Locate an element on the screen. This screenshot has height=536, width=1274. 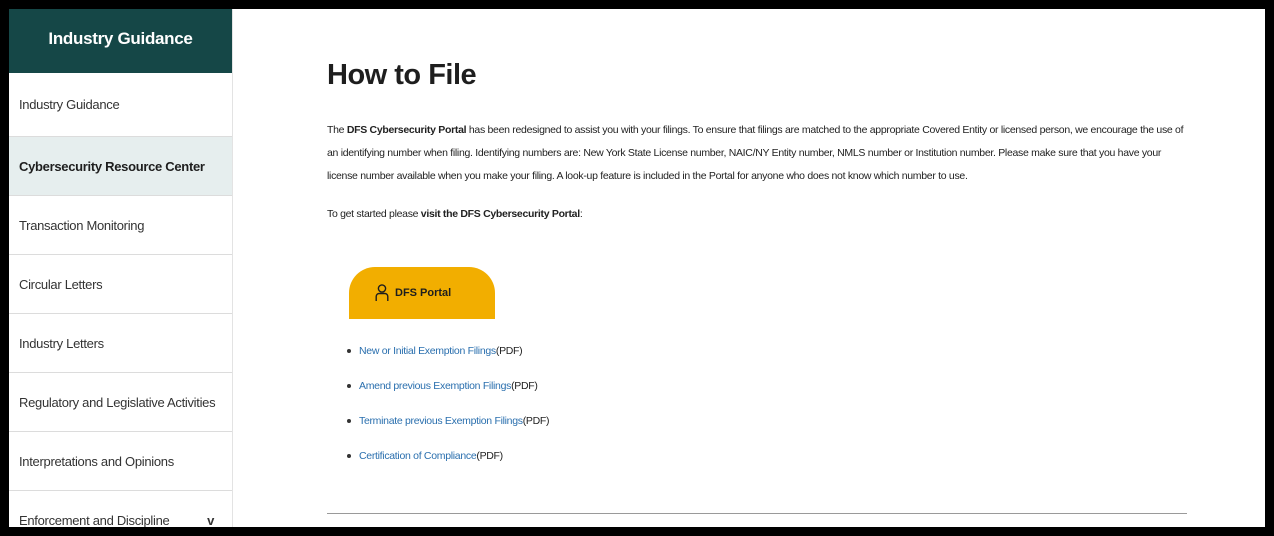
sidebar-item-cybersecurity-resource-center: Cybersecurity Resource Center is located at coordinates (120, 166).